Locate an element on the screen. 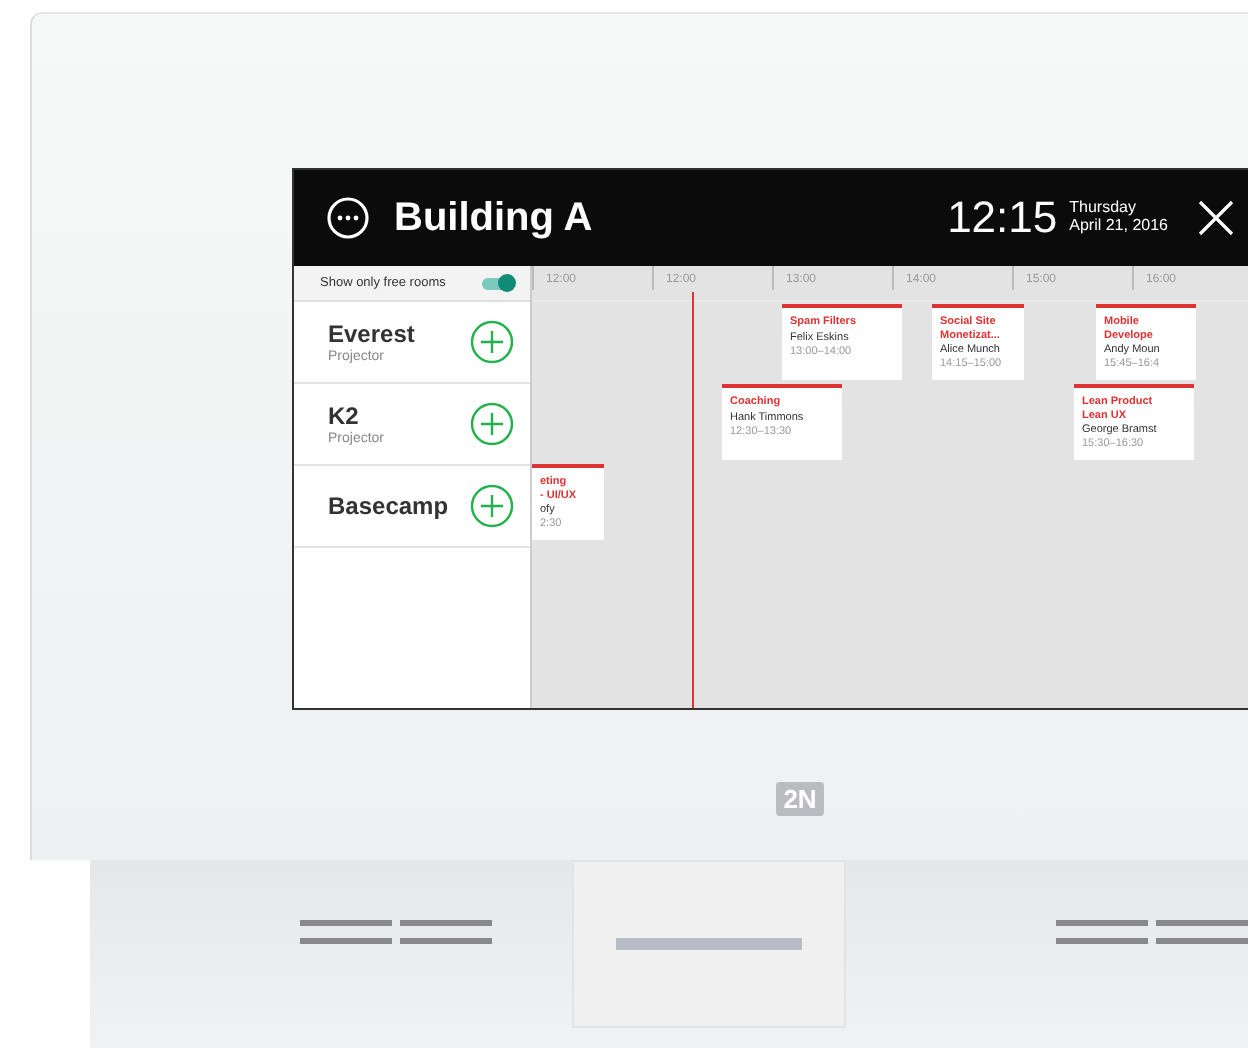 The image size is (1248, 1048). room-row: Basecamp is located at coordinates (412, 507).